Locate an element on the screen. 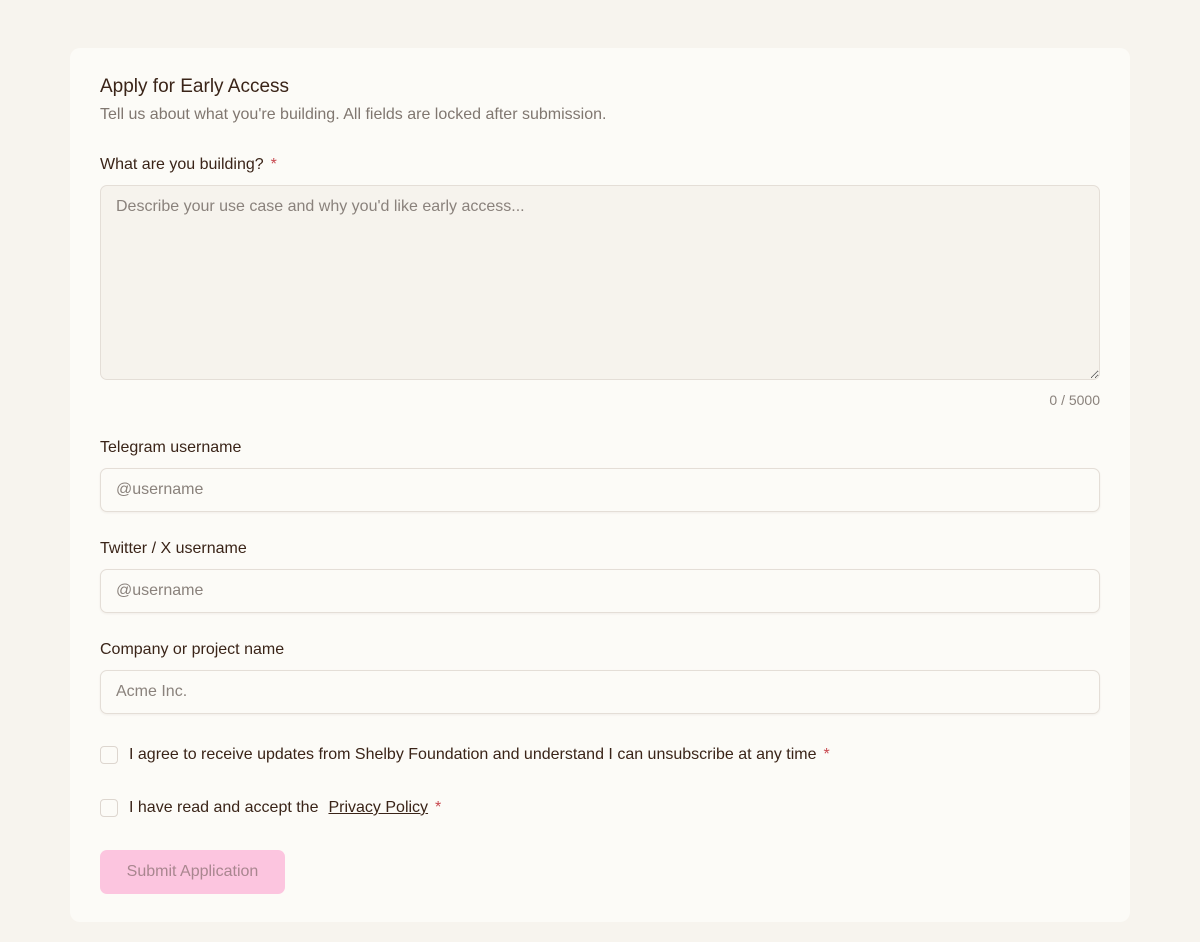  twitter-field: Twitter / X username is located at coordinates (600, 575).